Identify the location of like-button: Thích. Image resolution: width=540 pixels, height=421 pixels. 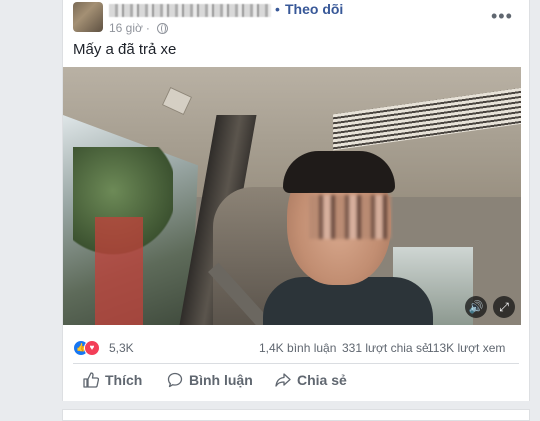
(112, 380).